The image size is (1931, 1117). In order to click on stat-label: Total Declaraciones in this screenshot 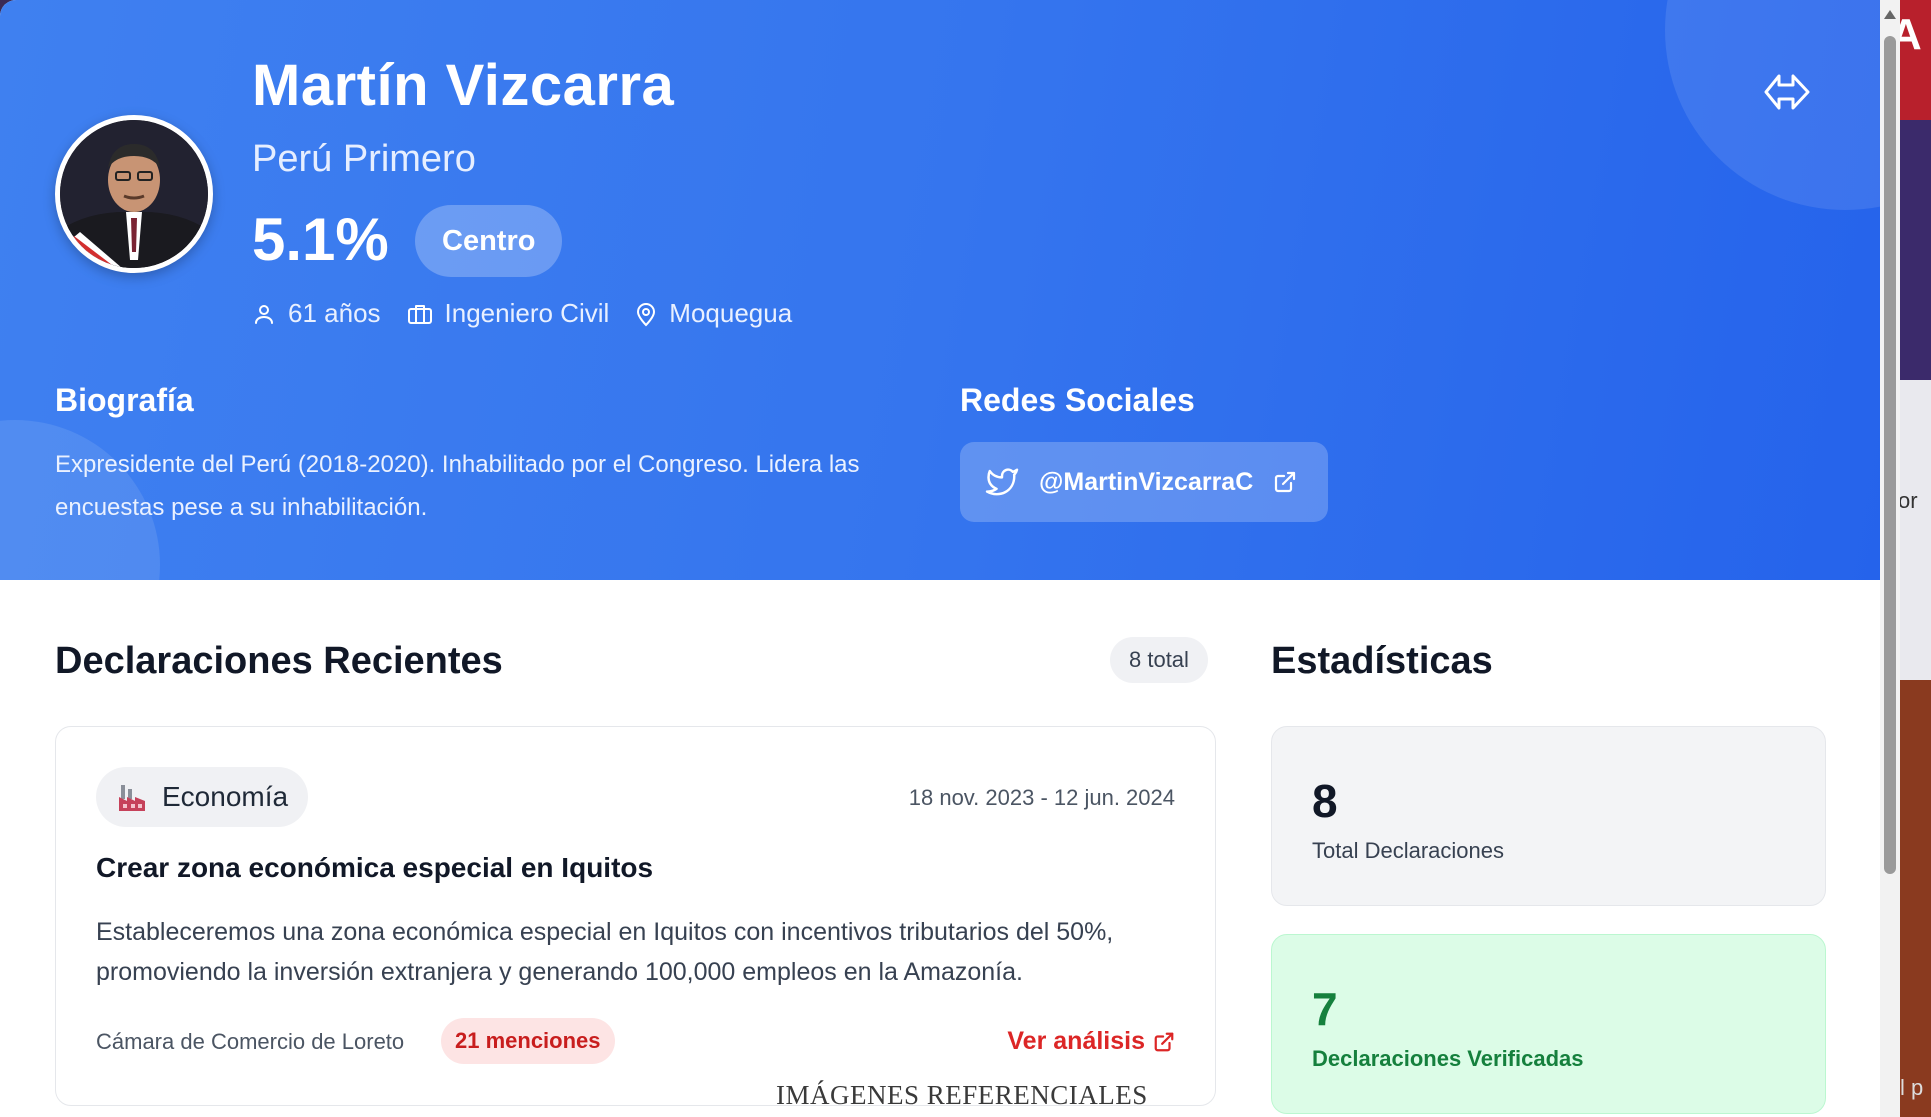, I will do `click(1408, 850)`.